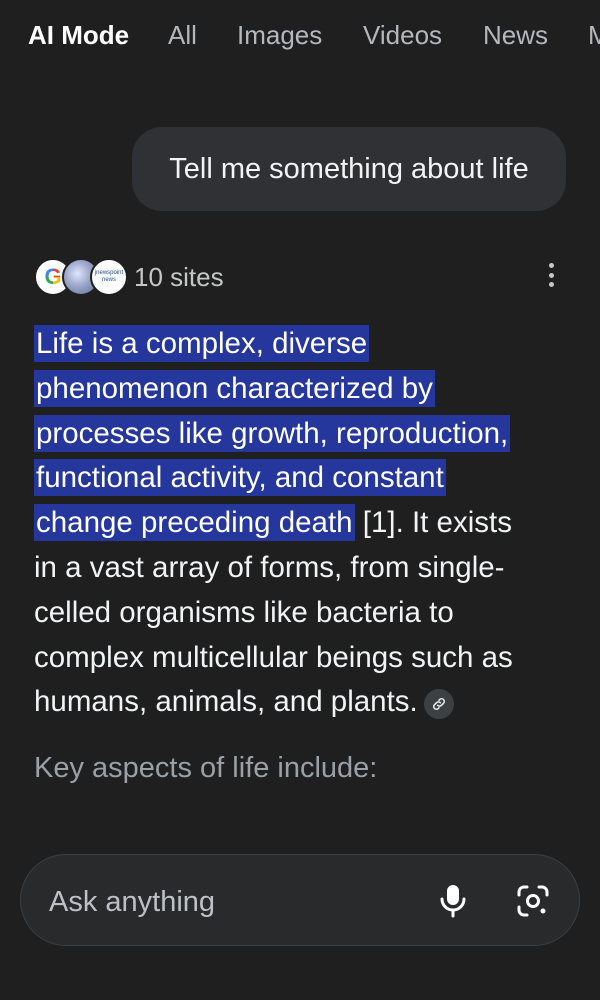  I want to click on link-icon, so click(438, 703).